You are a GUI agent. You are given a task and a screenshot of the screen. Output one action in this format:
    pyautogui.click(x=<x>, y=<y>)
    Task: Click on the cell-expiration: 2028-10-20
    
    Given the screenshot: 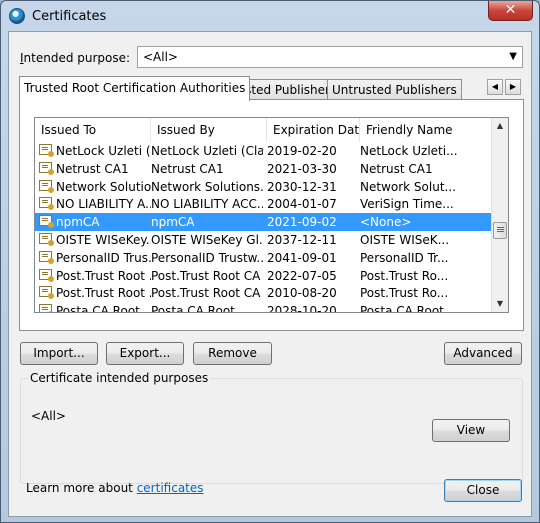 What is the action you would take?
    pyautogui.click(x=302, y=308)
    